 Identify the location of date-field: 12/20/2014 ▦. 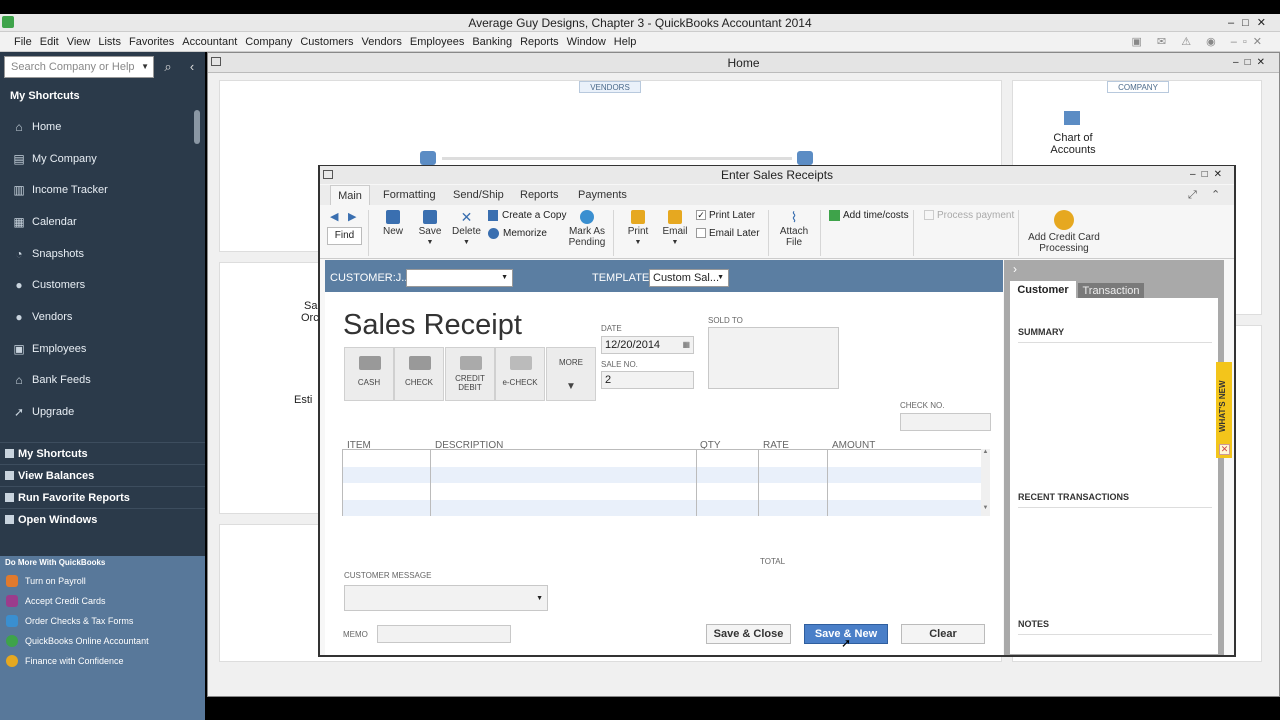
(647, 345).